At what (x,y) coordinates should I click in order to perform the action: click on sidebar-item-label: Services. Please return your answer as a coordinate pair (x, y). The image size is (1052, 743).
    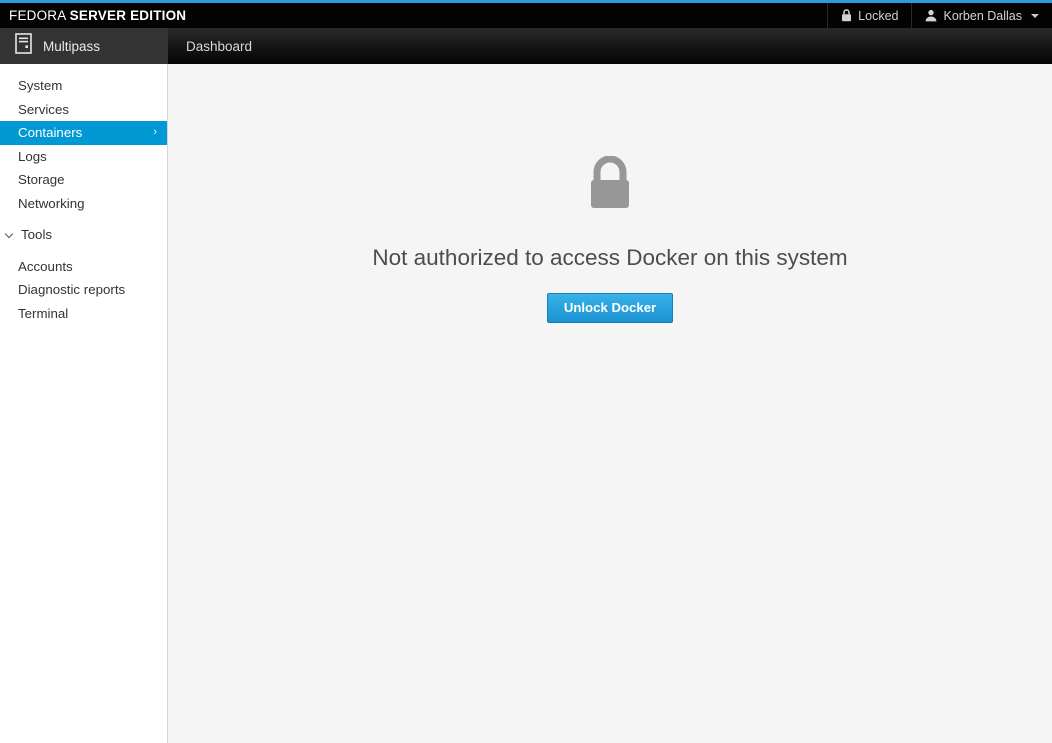
    Looking at the image, I should click on (43, 109).